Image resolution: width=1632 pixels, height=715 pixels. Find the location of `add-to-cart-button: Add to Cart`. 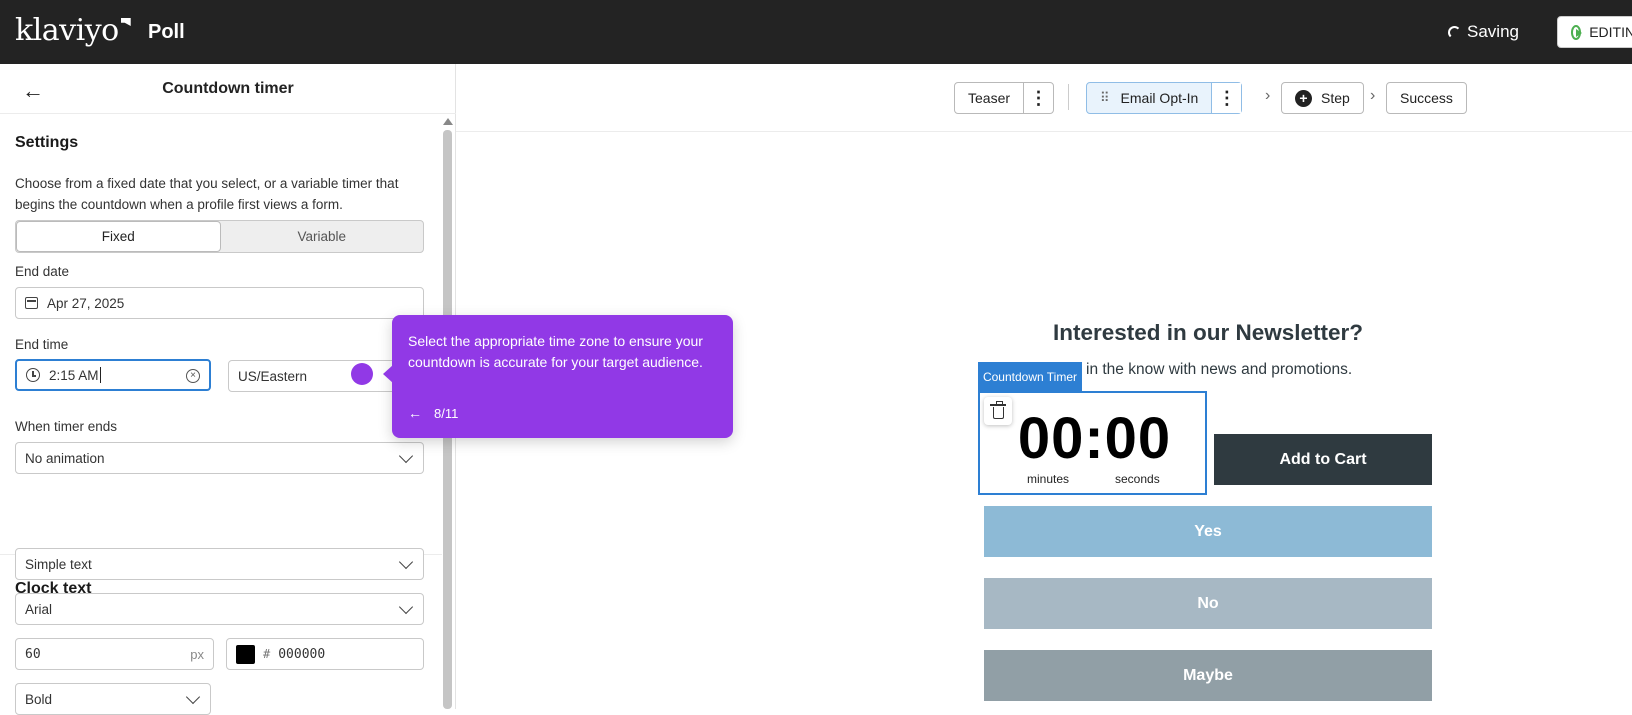

add-to-cart-button: Add to Cart is located at coordinates (1323, 459).